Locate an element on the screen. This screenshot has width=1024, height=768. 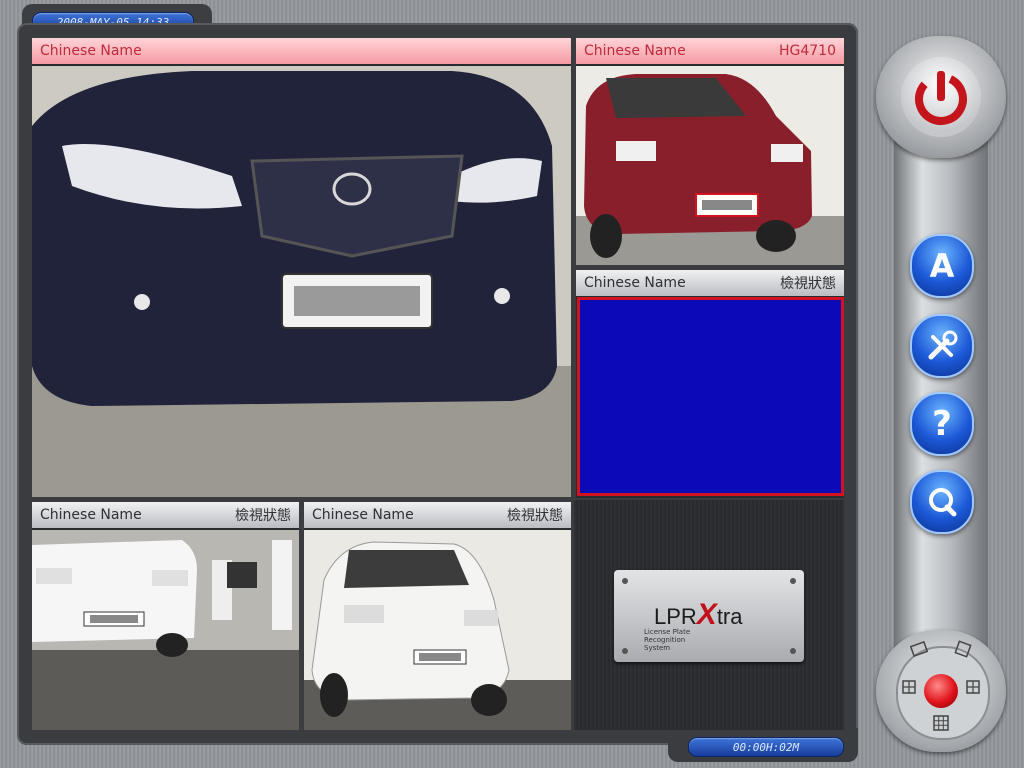
camera-2-header: Chinese Name HG4710 is located at coordinates (710, 51).